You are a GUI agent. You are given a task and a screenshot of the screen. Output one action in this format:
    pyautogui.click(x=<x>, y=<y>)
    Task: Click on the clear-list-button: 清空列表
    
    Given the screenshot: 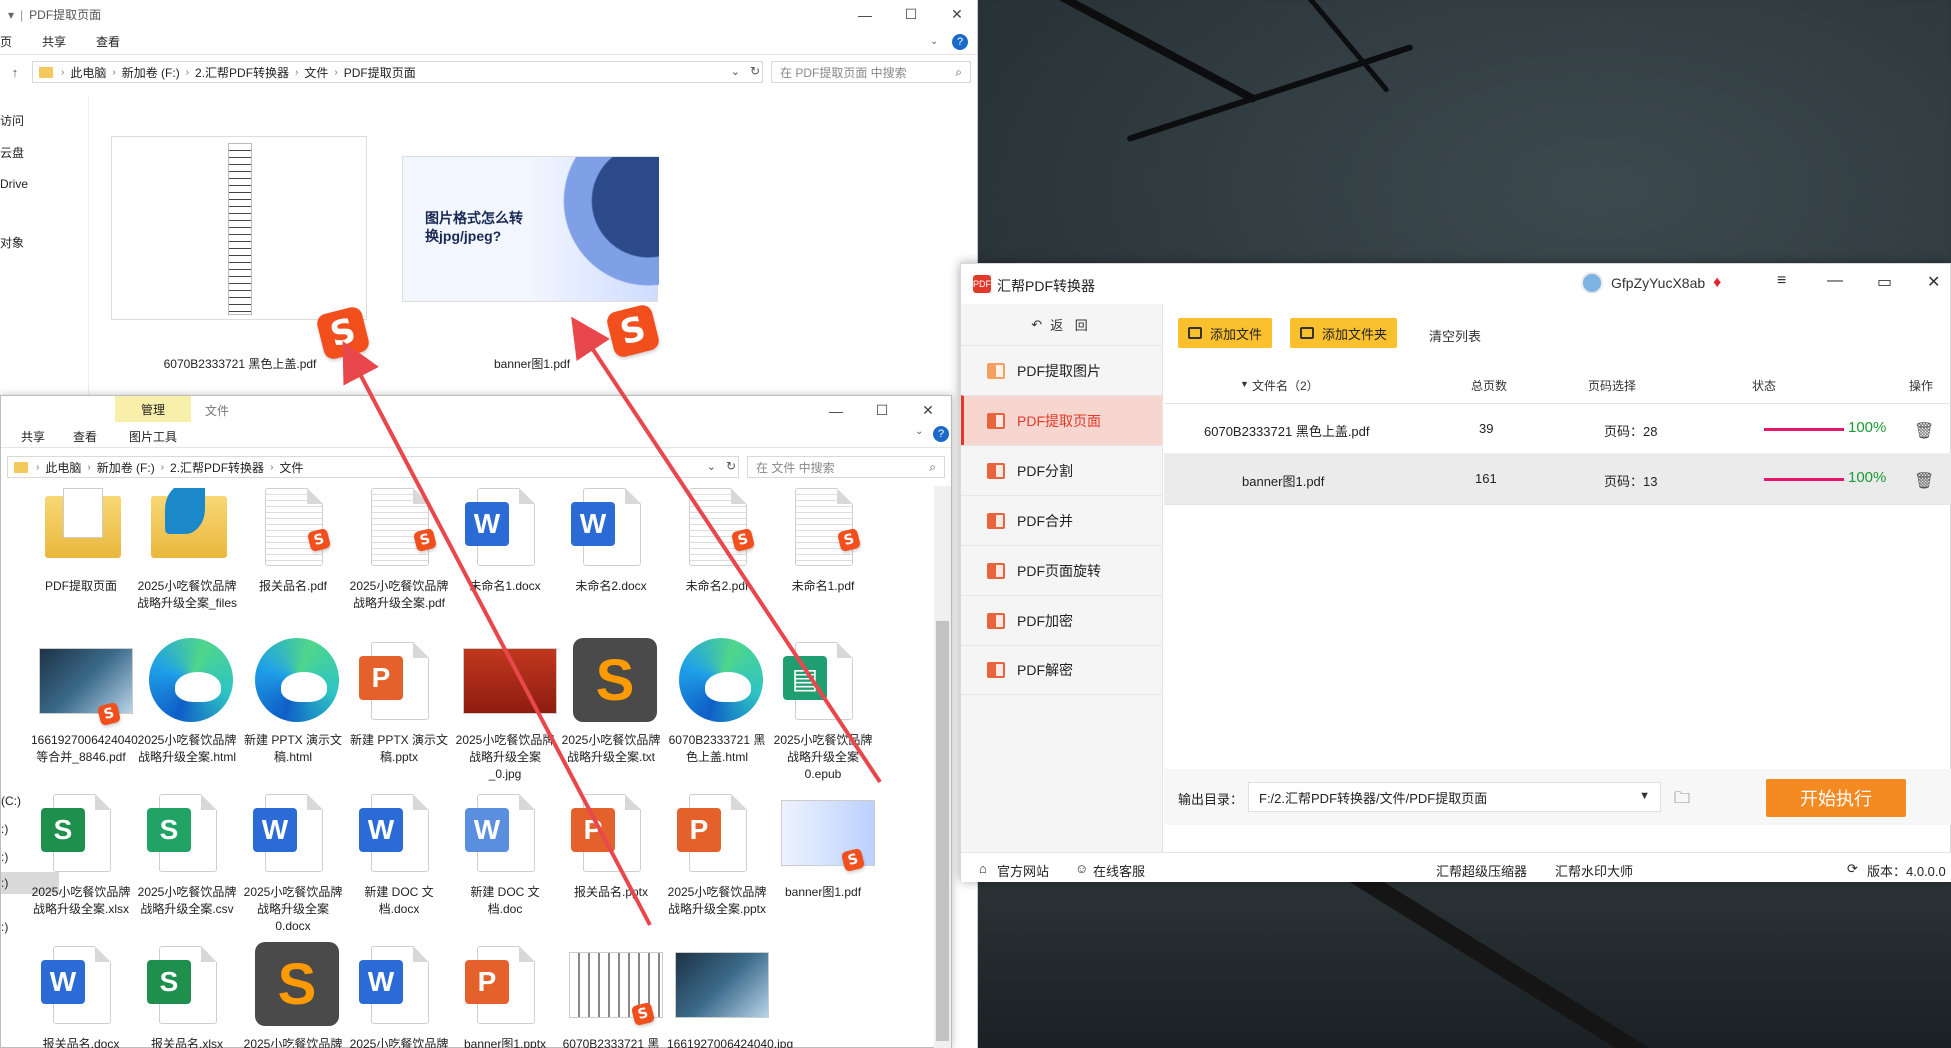 What is the action you would take?
    pyautogui.click(x=1455, y=335)
    